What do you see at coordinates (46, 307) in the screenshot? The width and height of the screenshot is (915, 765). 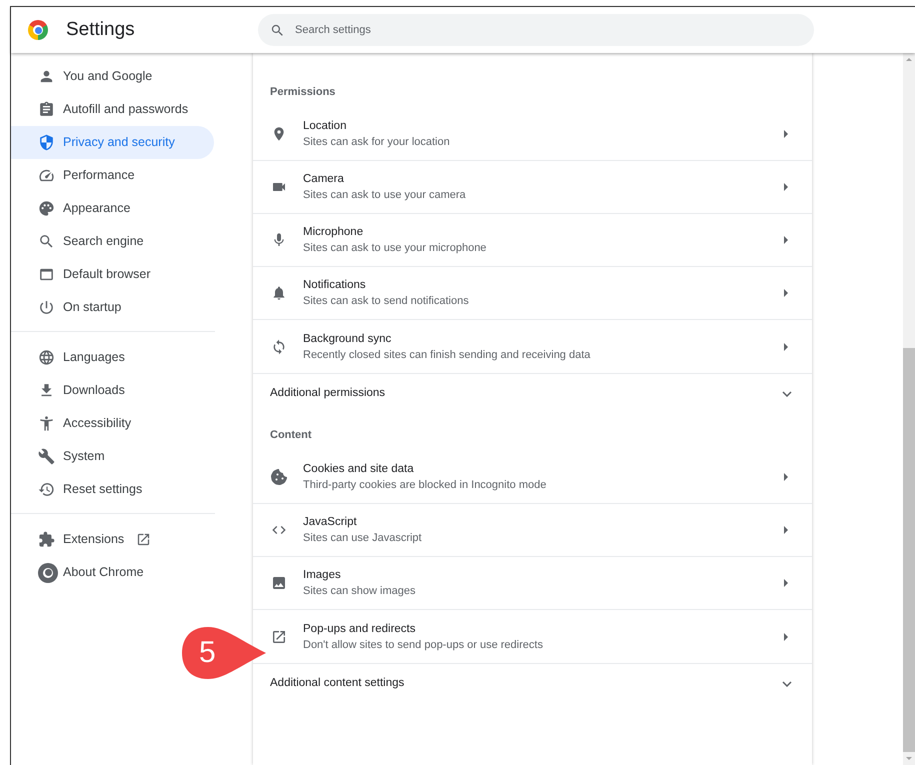 I see `power-icon` at bounding box center [46, 307].